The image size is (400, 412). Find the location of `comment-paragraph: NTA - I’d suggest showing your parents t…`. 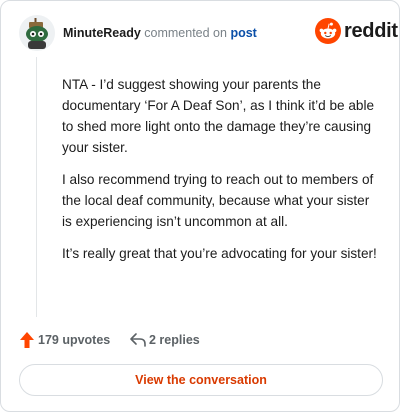

comment-paragraph: NTA - I’d suggest showing your parents t… is located at coordinates (218, 116).